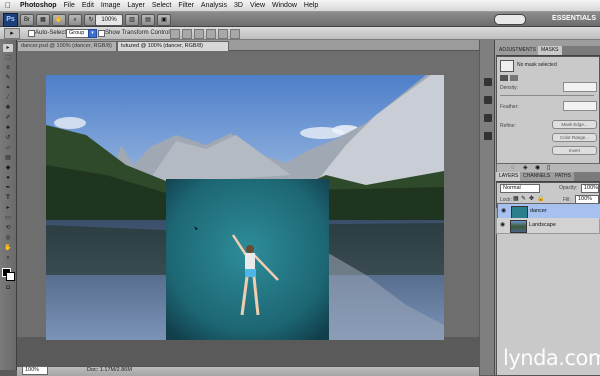 This screenshot has height=376, width=600. What do you see at coordinates (88, 5) in the screenshot?
I see `menu-edit: Edit` at bounding box center [88, 5].